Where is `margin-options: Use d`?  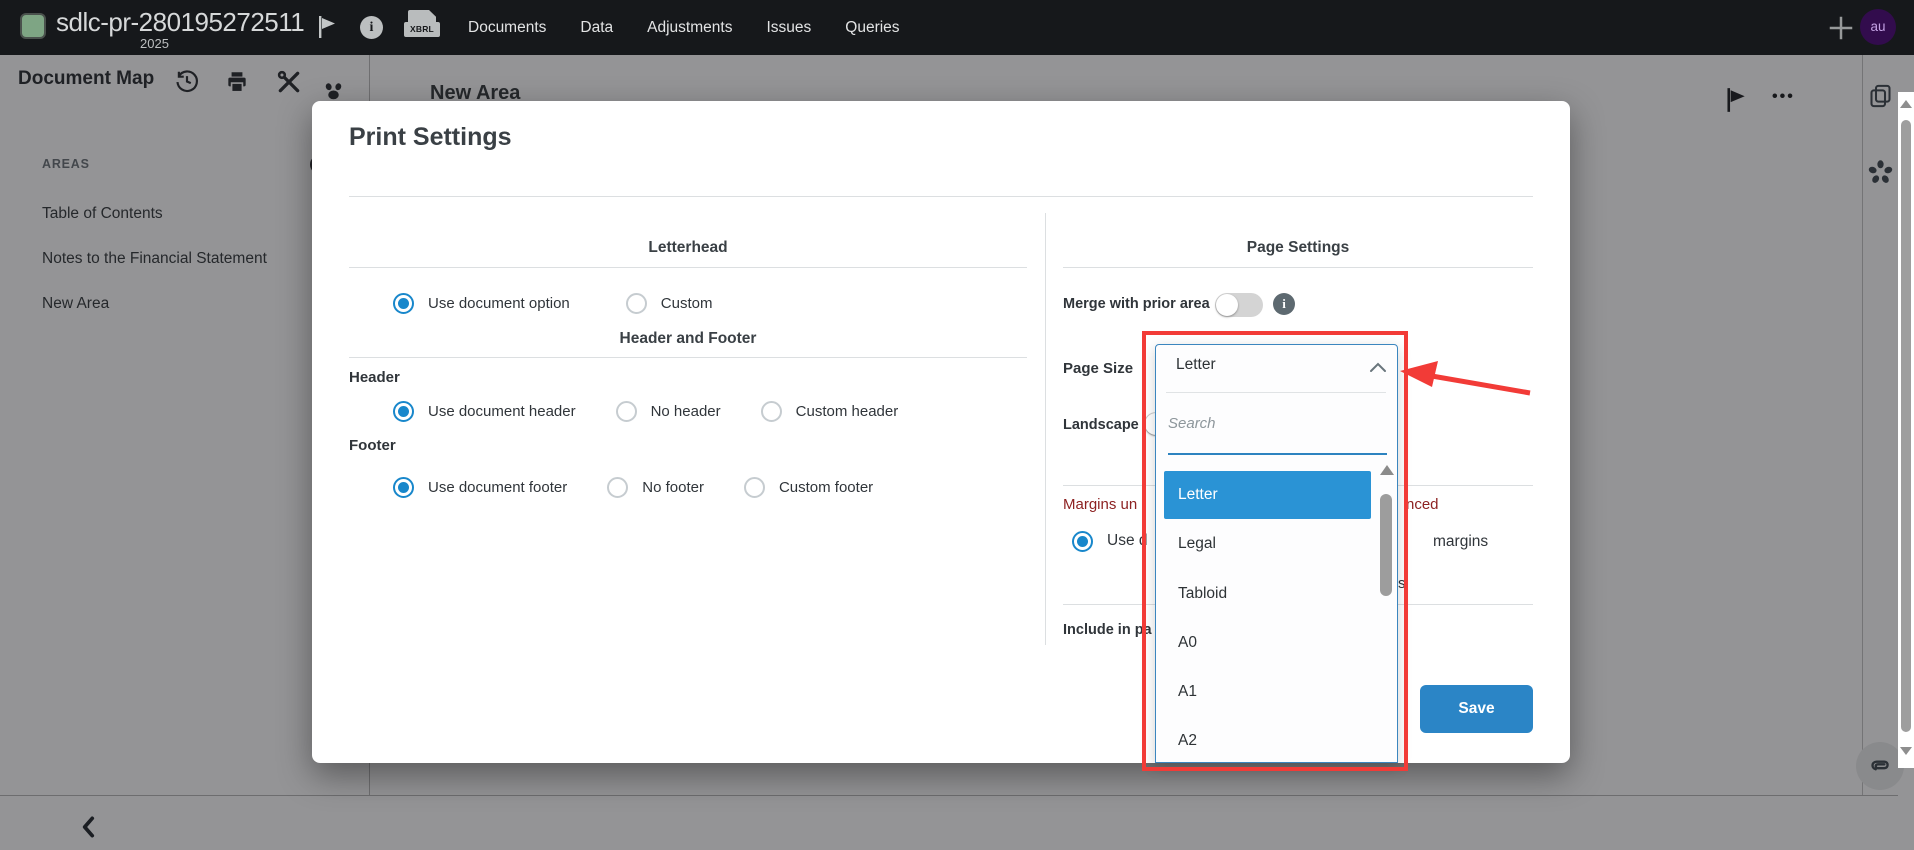 margin-options: Use d is located at coordinates (1110, 541).